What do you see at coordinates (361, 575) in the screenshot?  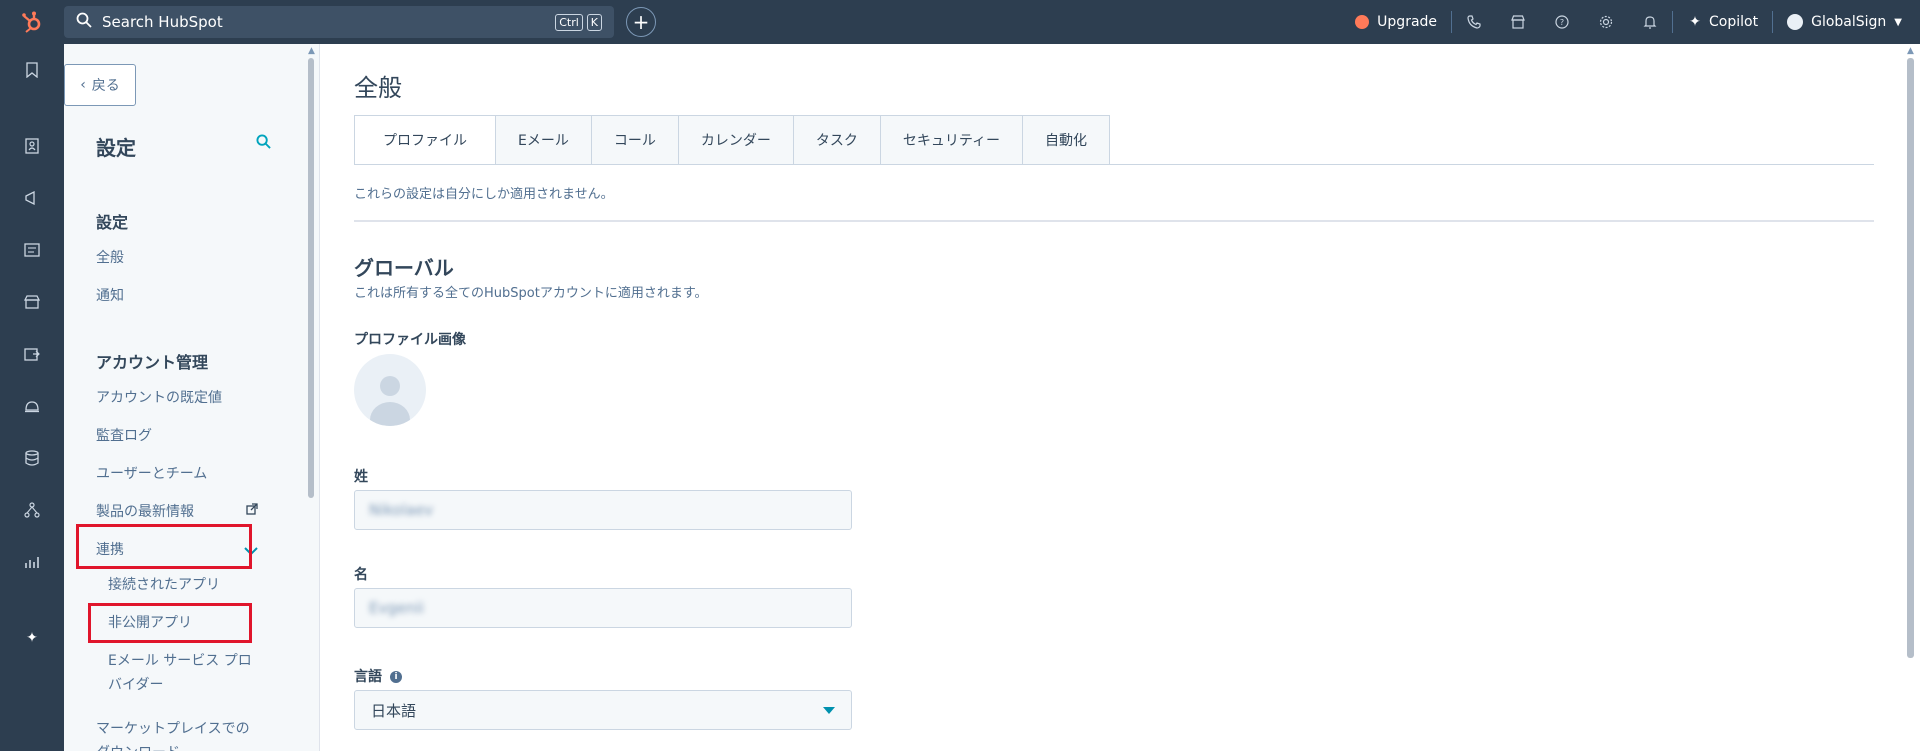 I see `first-name-label: 名` at bounding box center [361, 575].